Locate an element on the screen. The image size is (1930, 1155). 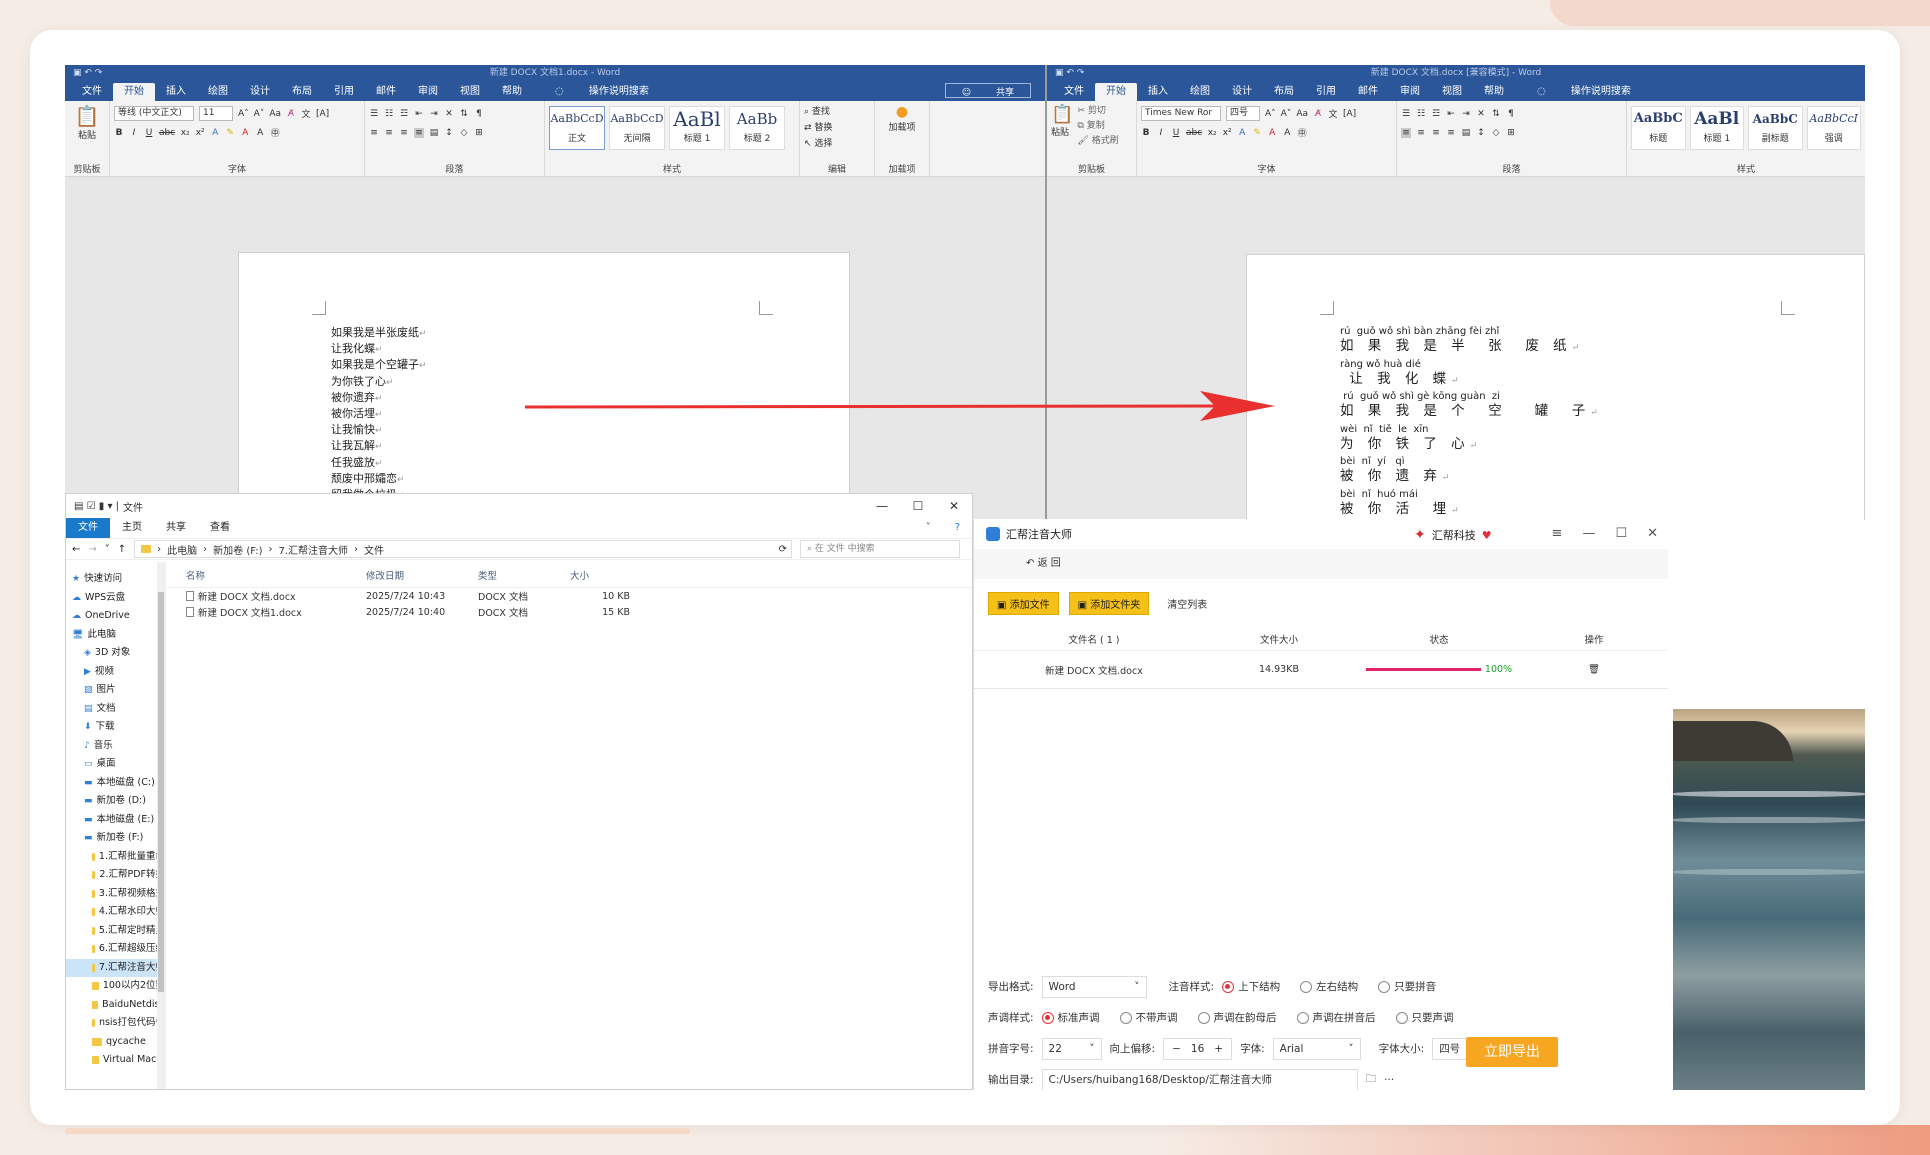
breadcrumb-item: 新加卷 (F:) is located at coordinates (237, 549).